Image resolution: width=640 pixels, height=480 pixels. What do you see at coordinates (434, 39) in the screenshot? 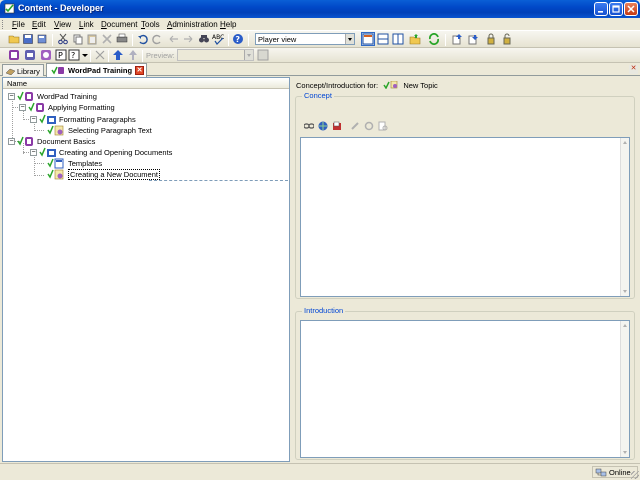
I see `refresh-icon` at bounding box center [434, 39].